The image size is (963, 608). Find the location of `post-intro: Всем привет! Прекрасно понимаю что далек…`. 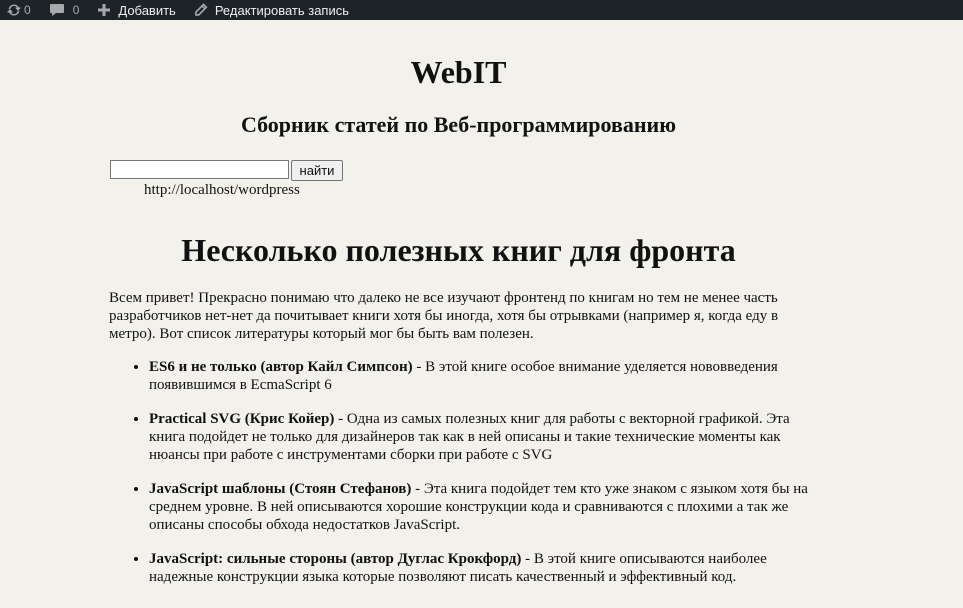

post-intro: Всем привет! Прекрасно понимаю что далек… is located at coordinates (444, 316).